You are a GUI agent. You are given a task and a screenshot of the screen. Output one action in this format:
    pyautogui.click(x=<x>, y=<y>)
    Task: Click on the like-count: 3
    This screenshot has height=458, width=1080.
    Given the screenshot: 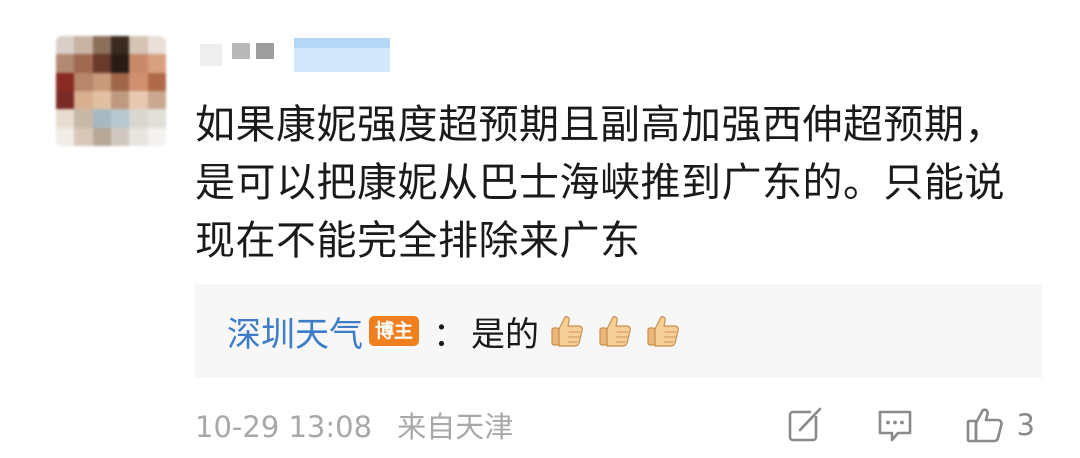 What is the action you would take?
    pyautogui.click(x=1025, y=425)
    